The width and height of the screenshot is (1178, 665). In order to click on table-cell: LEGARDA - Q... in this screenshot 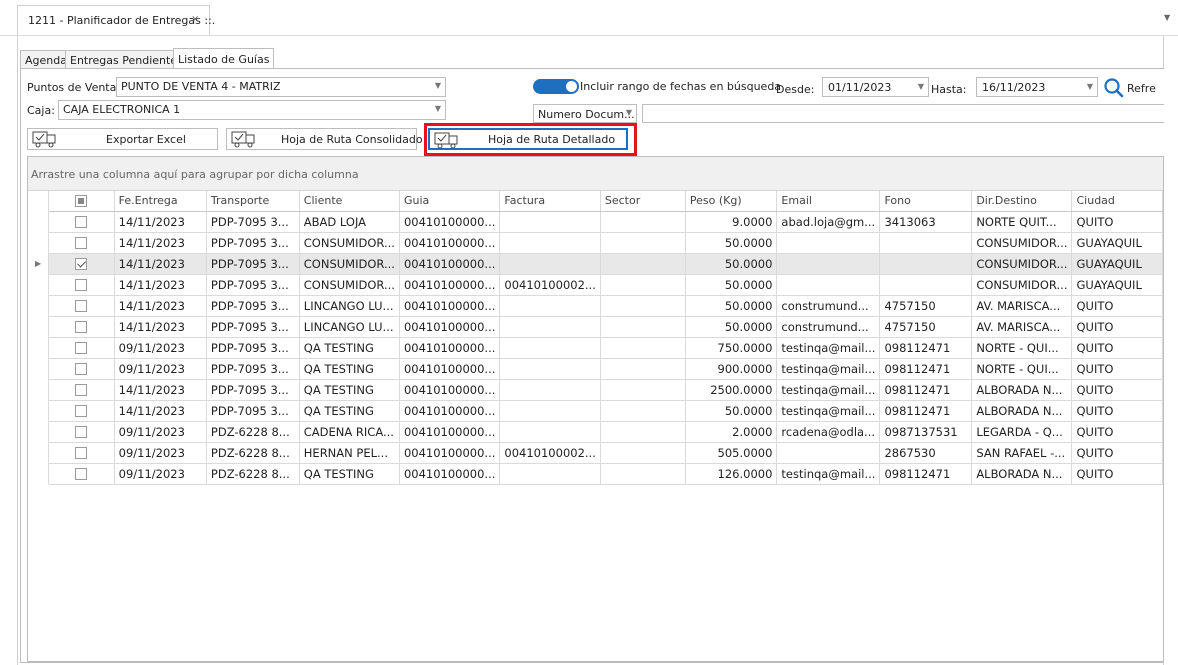, I will do `click(1022, 432)`.